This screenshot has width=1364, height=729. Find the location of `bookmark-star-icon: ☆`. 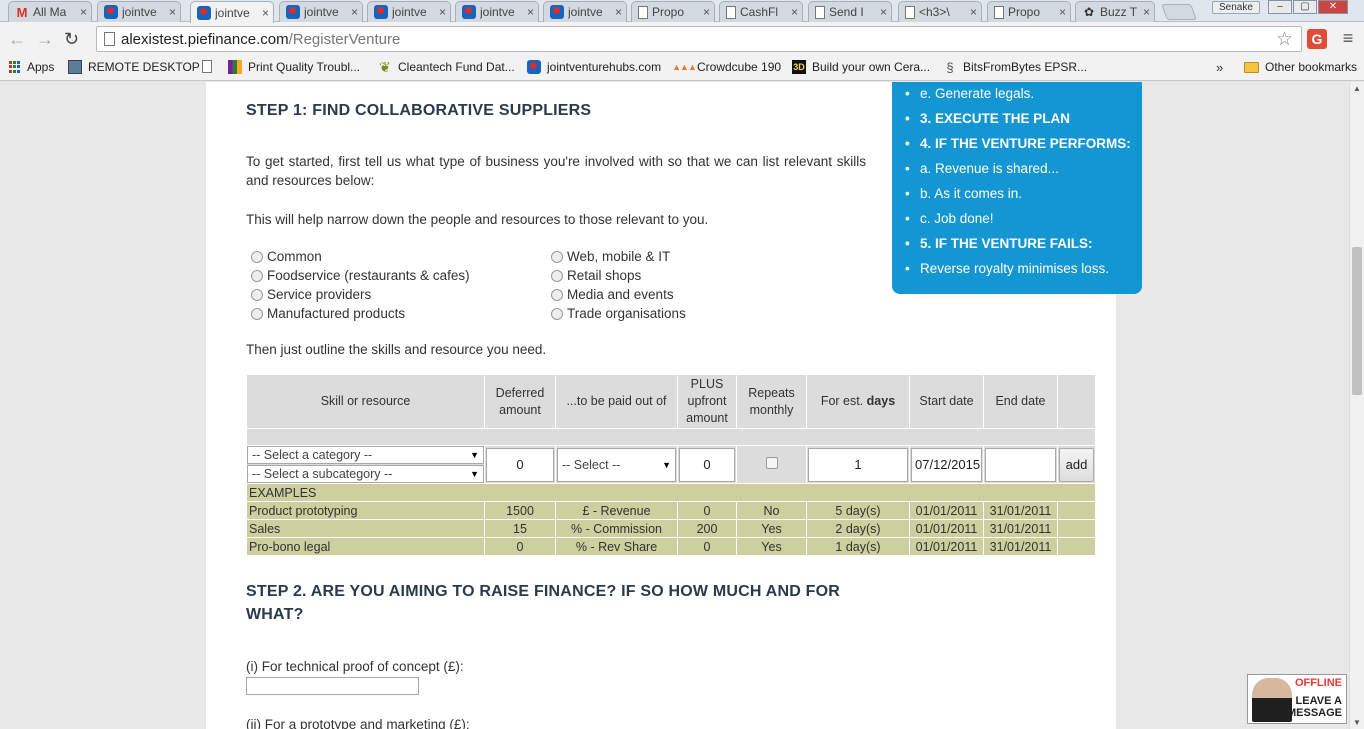

bookmark-star-icon: ☆ is located at coordinates (1284, 39).